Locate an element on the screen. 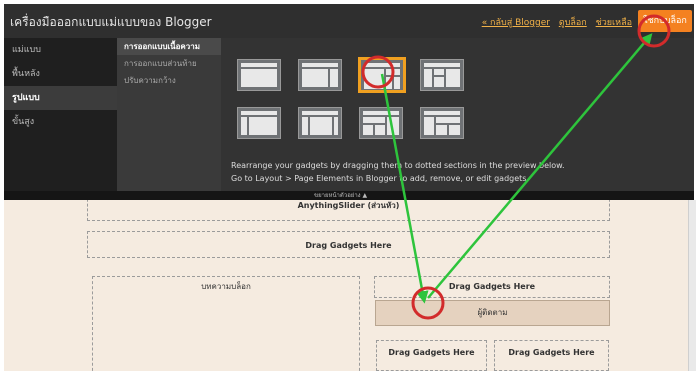 The width and height of the screenshot is (696, 371). back-to-blogger-link: « กลับสู่ Blogger is located at coordinates (516, 23).